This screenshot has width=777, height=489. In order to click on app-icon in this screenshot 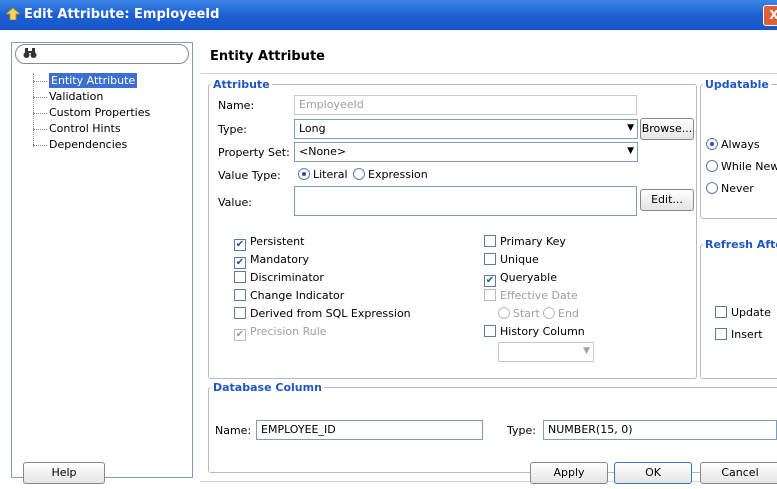, I will do `click(13, 14)`.